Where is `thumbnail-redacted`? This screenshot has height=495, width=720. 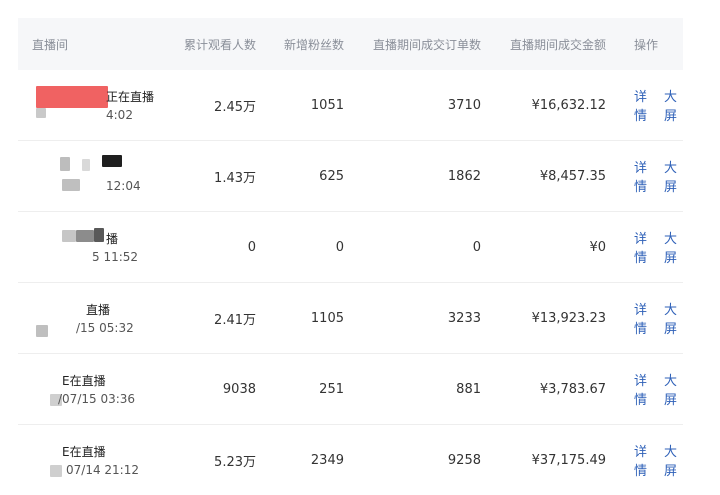
thumbnail-redacted is located at coordinates (72, 97).